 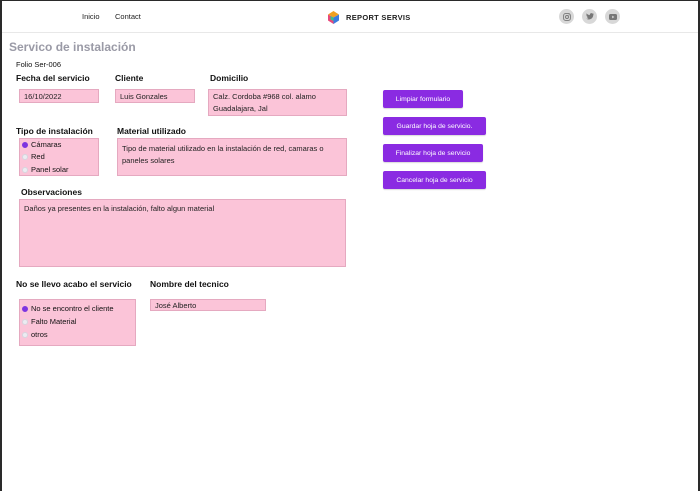 I want to click on radio-red: Red, so click(x=33, y=156).